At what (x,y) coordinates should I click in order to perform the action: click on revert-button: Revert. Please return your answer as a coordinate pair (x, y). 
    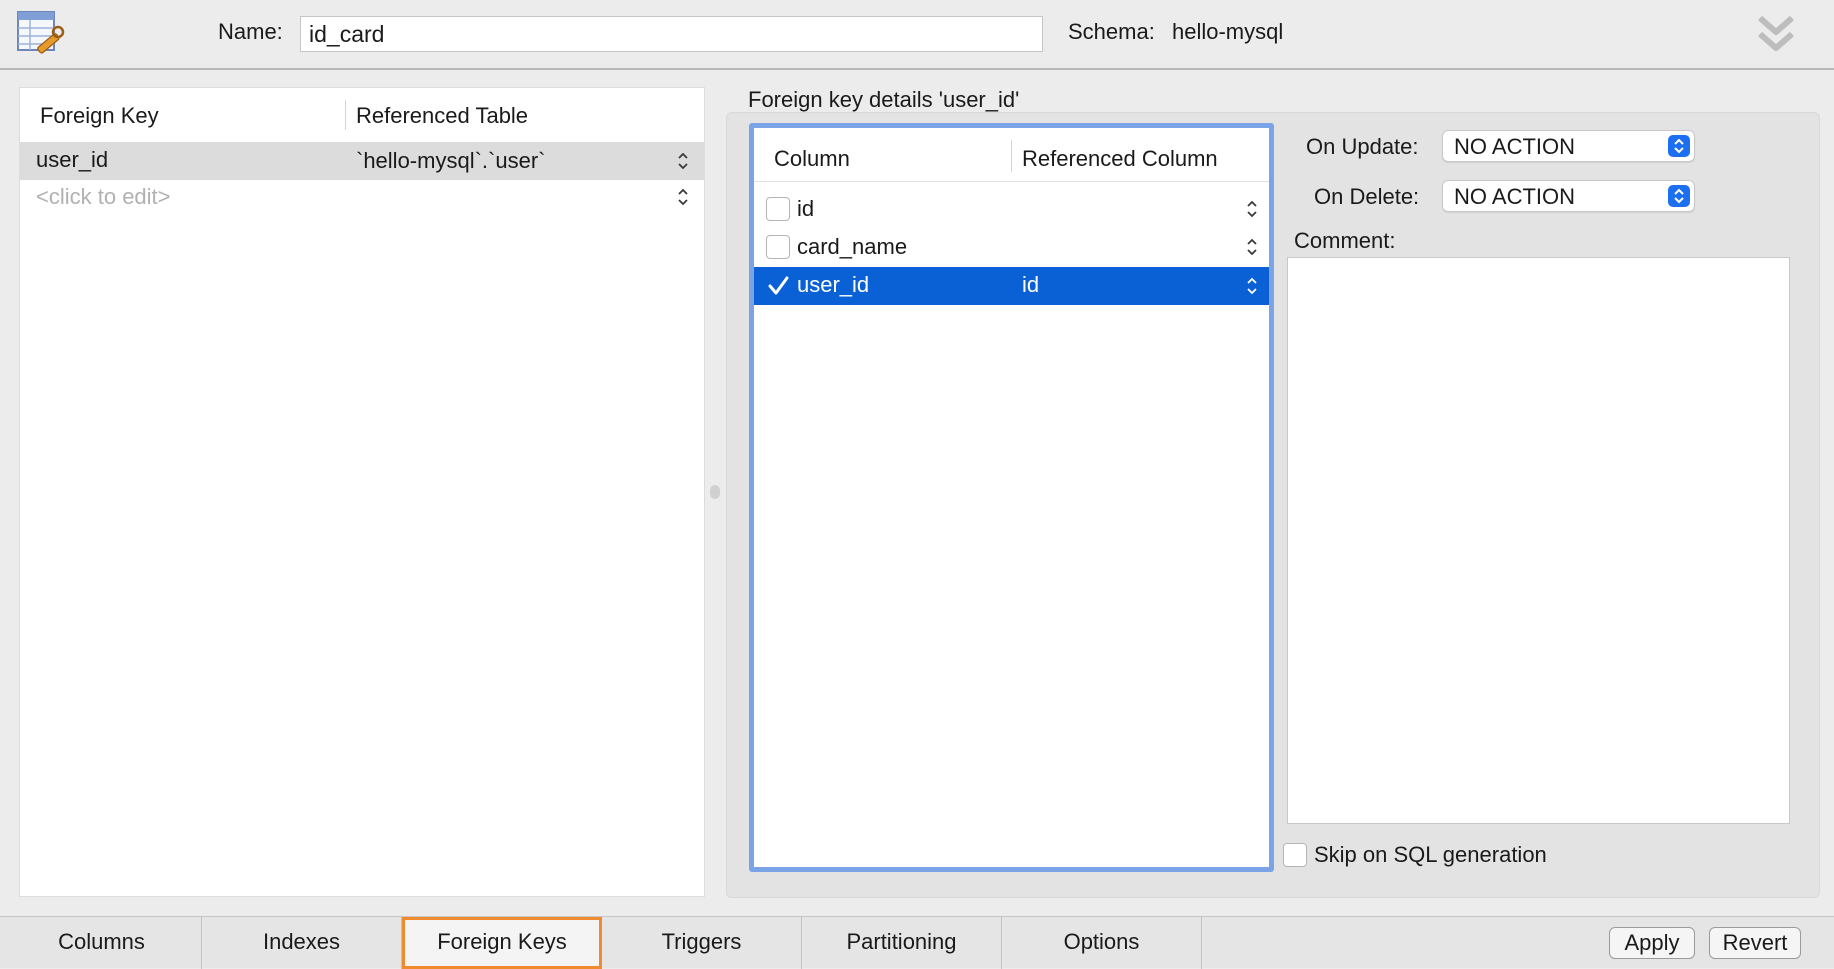
    Looking at the image, I should click on (1755, 943).